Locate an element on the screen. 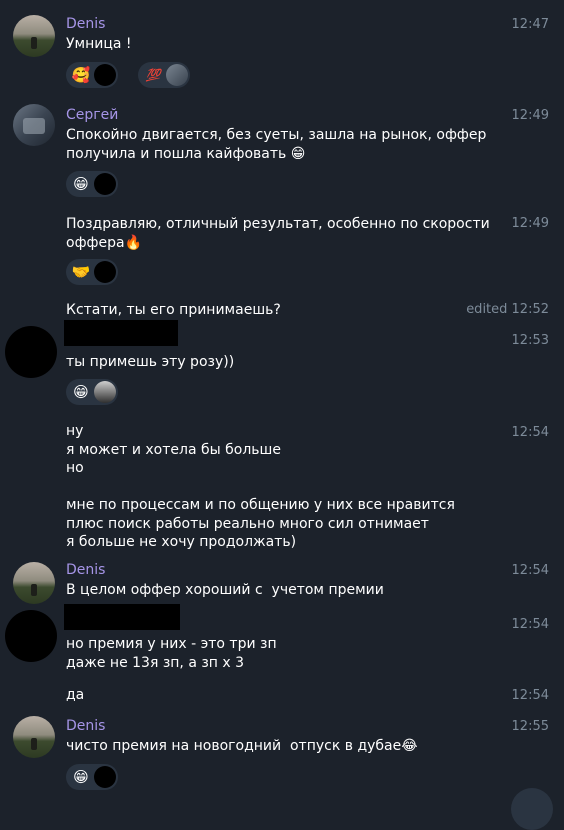 The height and width of the screenshot is (830, 564). tears-of-joy-emoji-icon: 😂 is located at coordinates (409, 746).